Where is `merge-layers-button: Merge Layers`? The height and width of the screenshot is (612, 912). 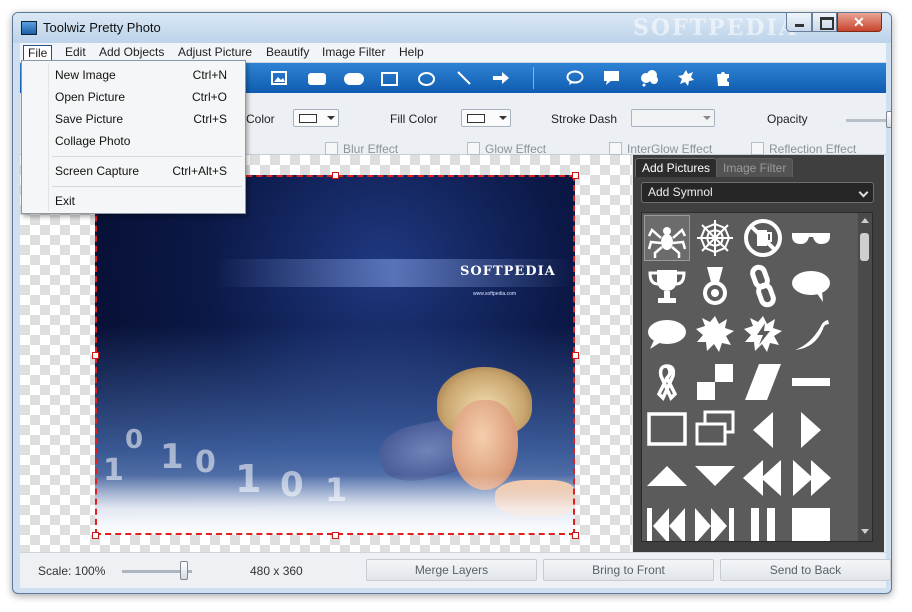 merge-layers-button: Merge Layers is located at coordinates (451, 570).